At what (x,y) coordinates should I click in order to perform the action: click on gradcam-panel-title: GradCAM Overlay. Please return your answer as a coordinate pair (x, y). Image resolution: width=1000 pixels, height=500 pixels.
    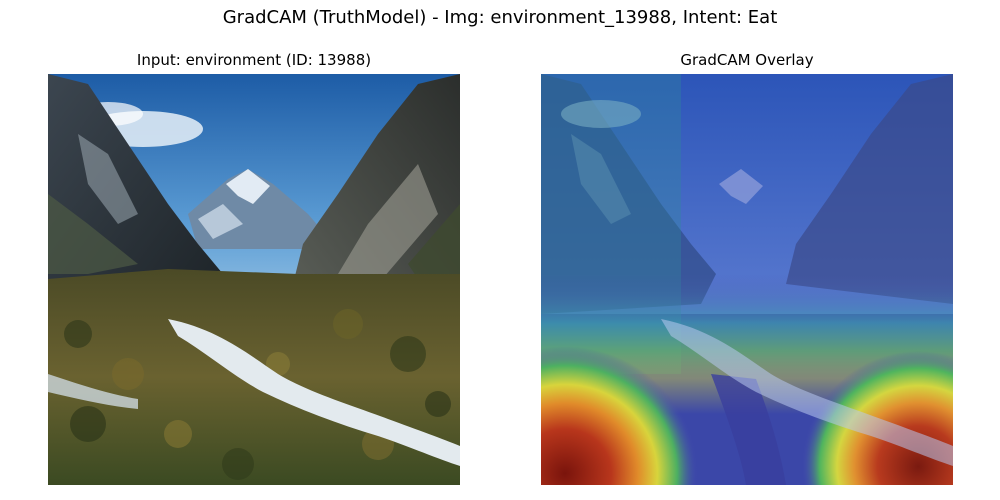
    Looking at the image, I should click on (747, 60).